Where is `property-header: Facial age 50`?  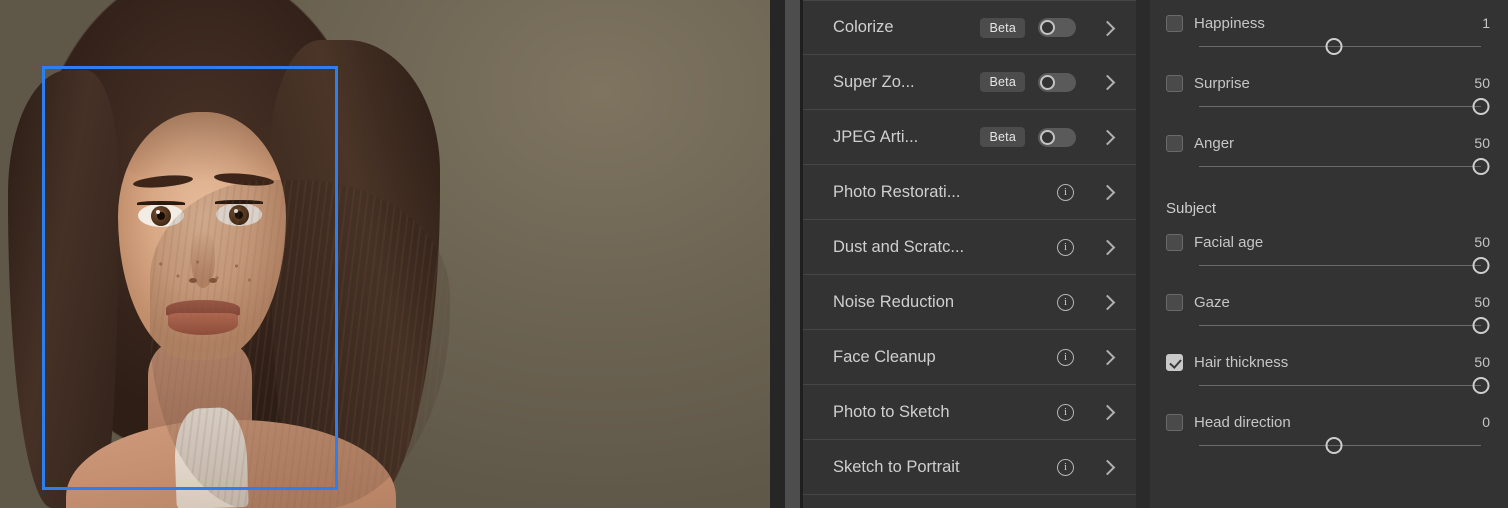
property-header: Facial age 50 is located at coordinates (1328, 242).